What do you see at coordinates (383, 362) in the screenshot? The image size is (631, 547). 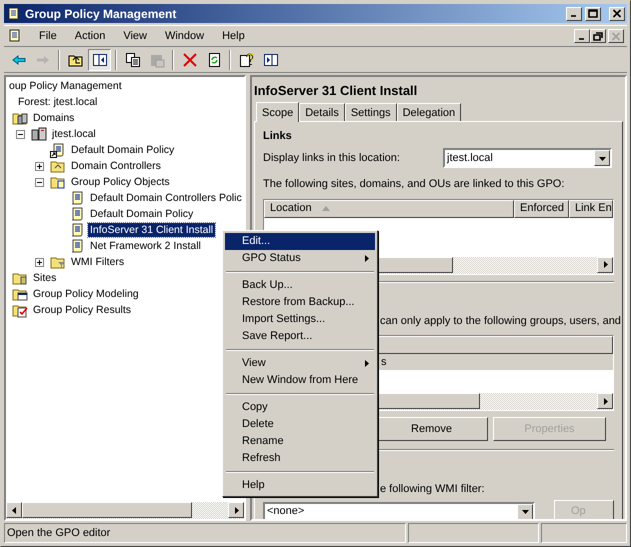 I see `list-row: s` at bounding box center [383, 362].